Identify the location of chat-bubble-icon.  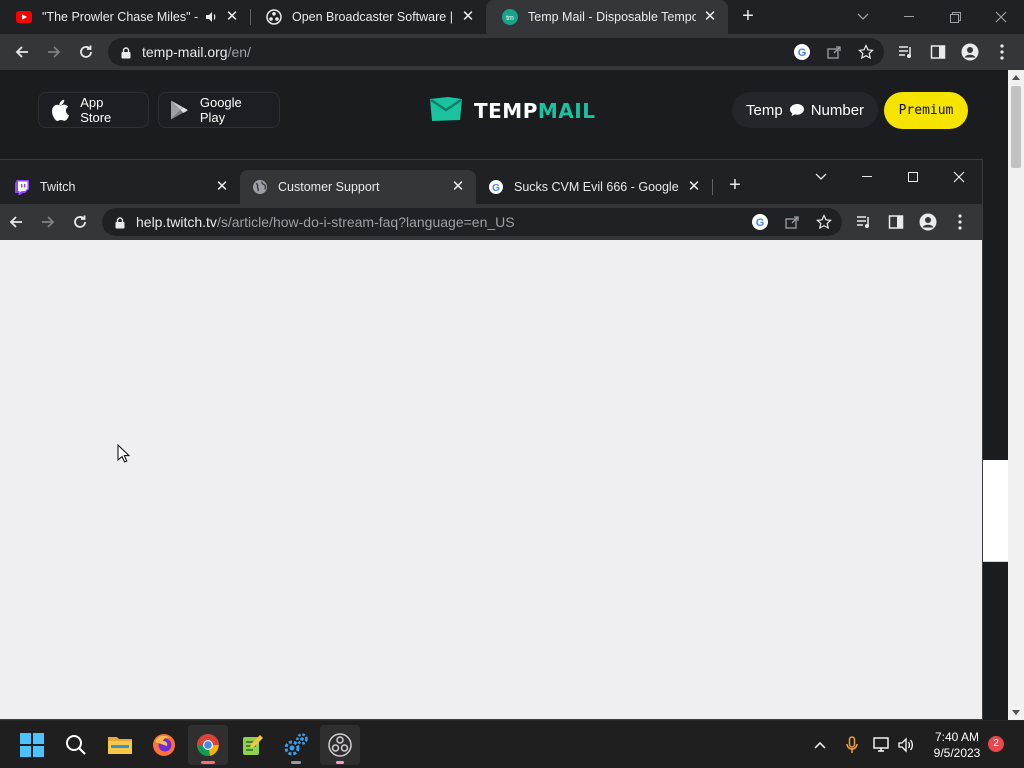
(797, 110).